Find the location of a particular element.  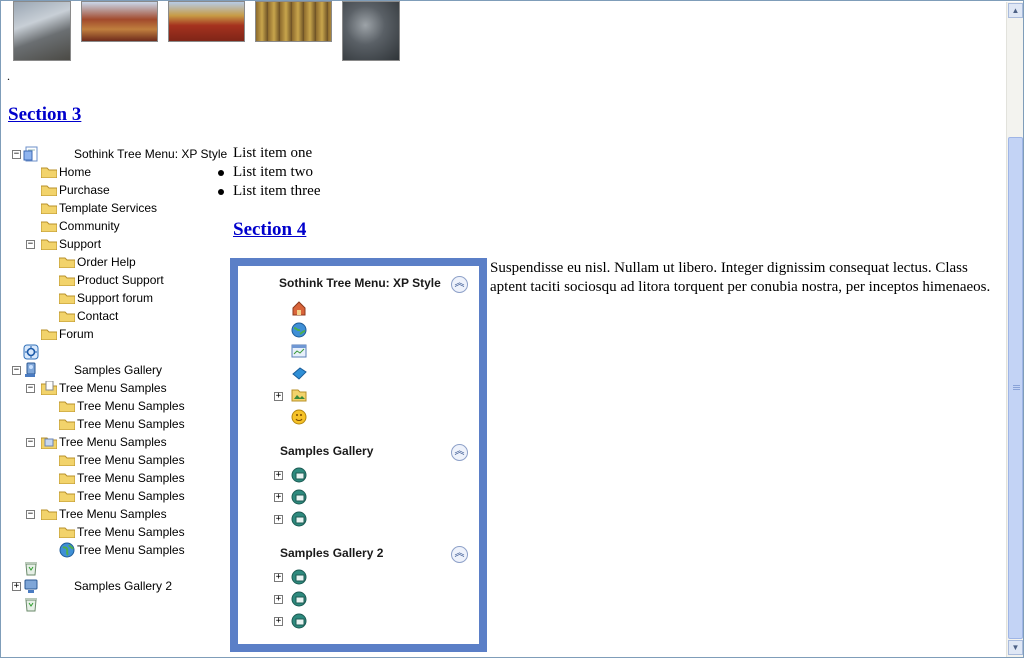

vertical-scrollbar: ▲ ▼ is located at coordinates (1014, 329).